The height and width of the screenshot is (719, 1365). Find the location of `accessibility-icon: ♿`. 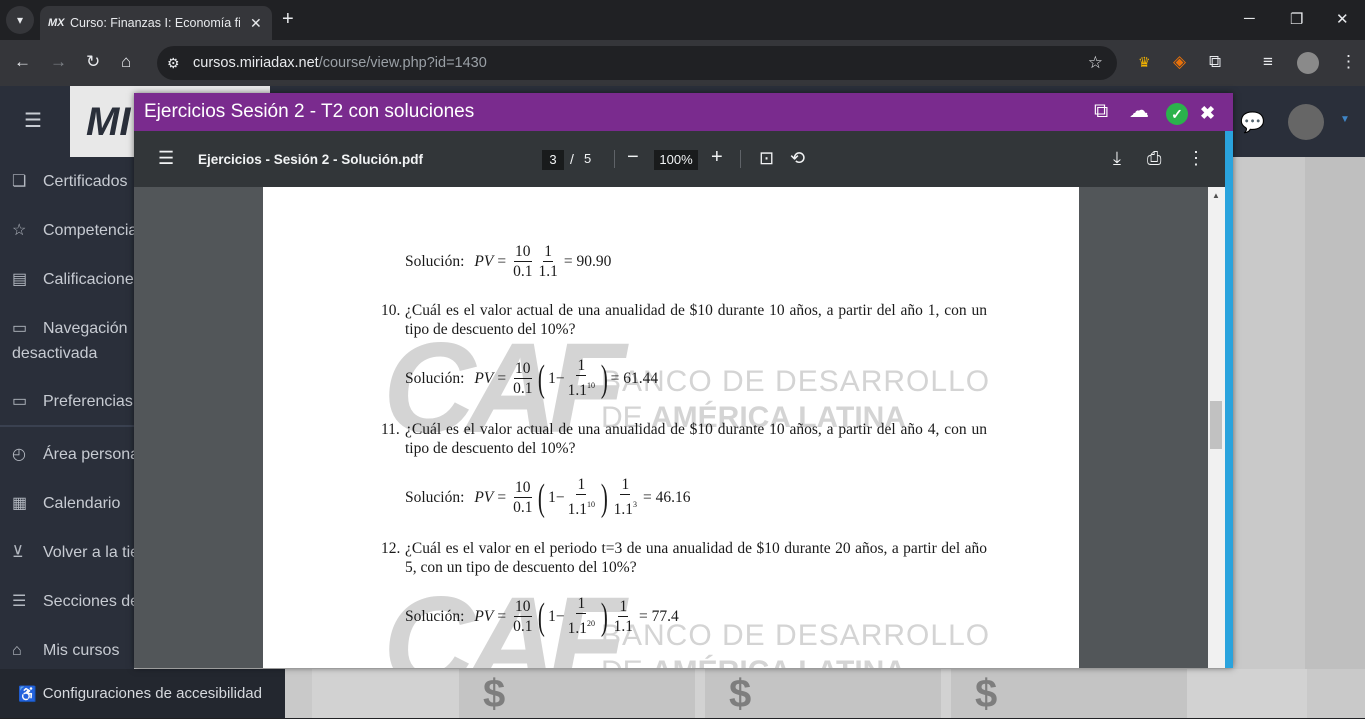

accessibility-icon: ♿ is located at coordinates (27, 694).